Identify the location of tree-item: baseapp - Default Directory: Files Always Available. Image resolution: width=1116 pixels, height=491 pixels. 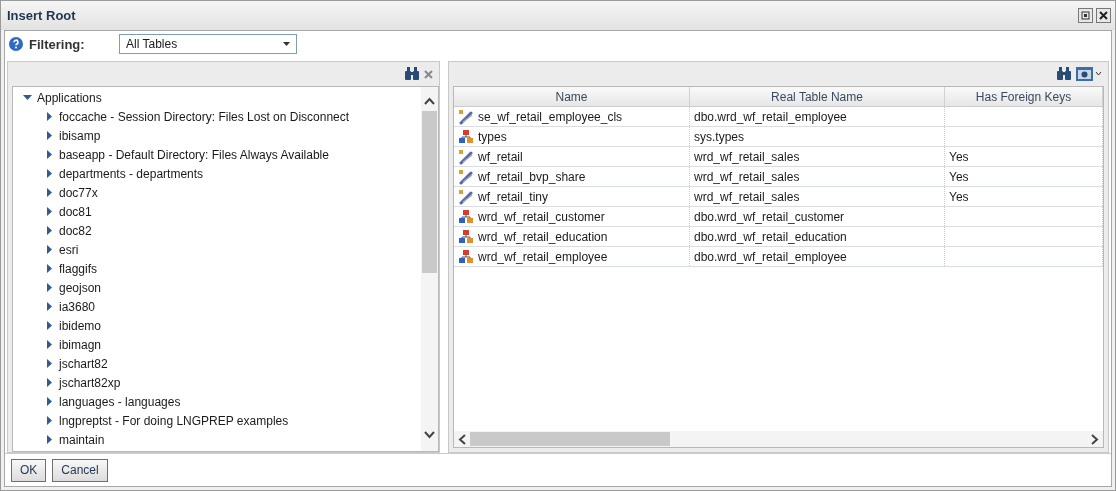
(194, 154).